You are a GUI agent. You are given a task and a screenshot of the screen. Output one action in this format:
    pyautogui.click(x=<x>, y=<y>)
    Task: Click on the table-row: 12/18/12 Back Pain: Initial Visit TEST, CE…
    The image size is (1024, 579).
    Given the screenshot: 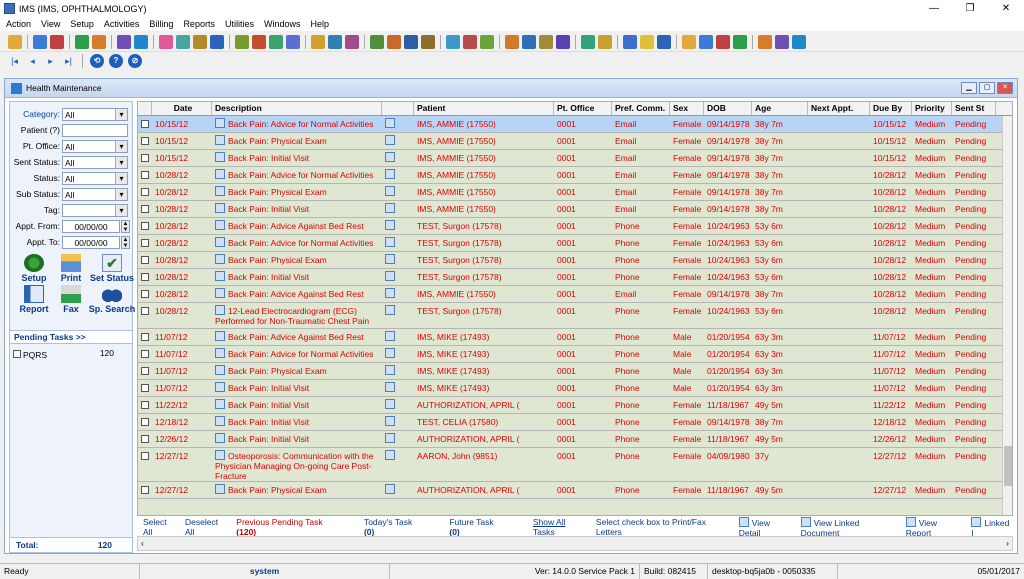 What is the action you would take?
    pyautogui.click(x=575, y=422)
    